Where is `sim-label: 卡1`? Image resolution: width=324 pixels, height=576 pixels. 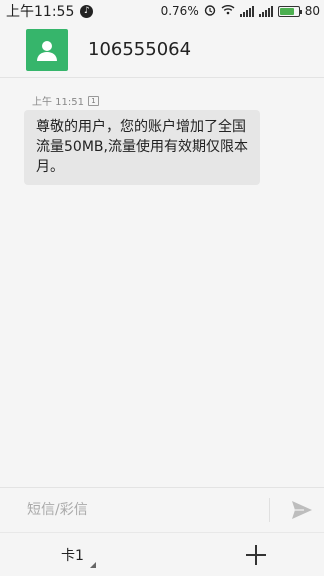
sim-label: 卡1 is located at coordinates (72, 555).